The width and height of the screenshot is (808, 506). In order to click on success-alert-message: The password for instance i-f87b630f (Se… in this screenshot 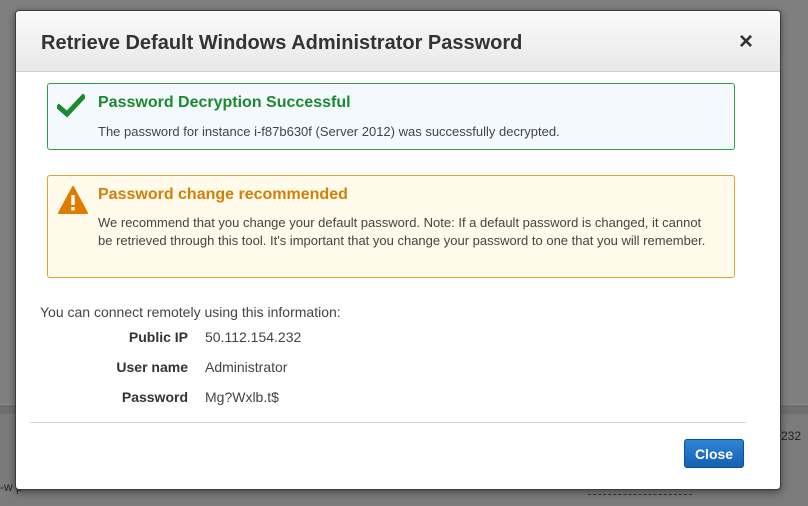, I will do `click(329, 131)`.